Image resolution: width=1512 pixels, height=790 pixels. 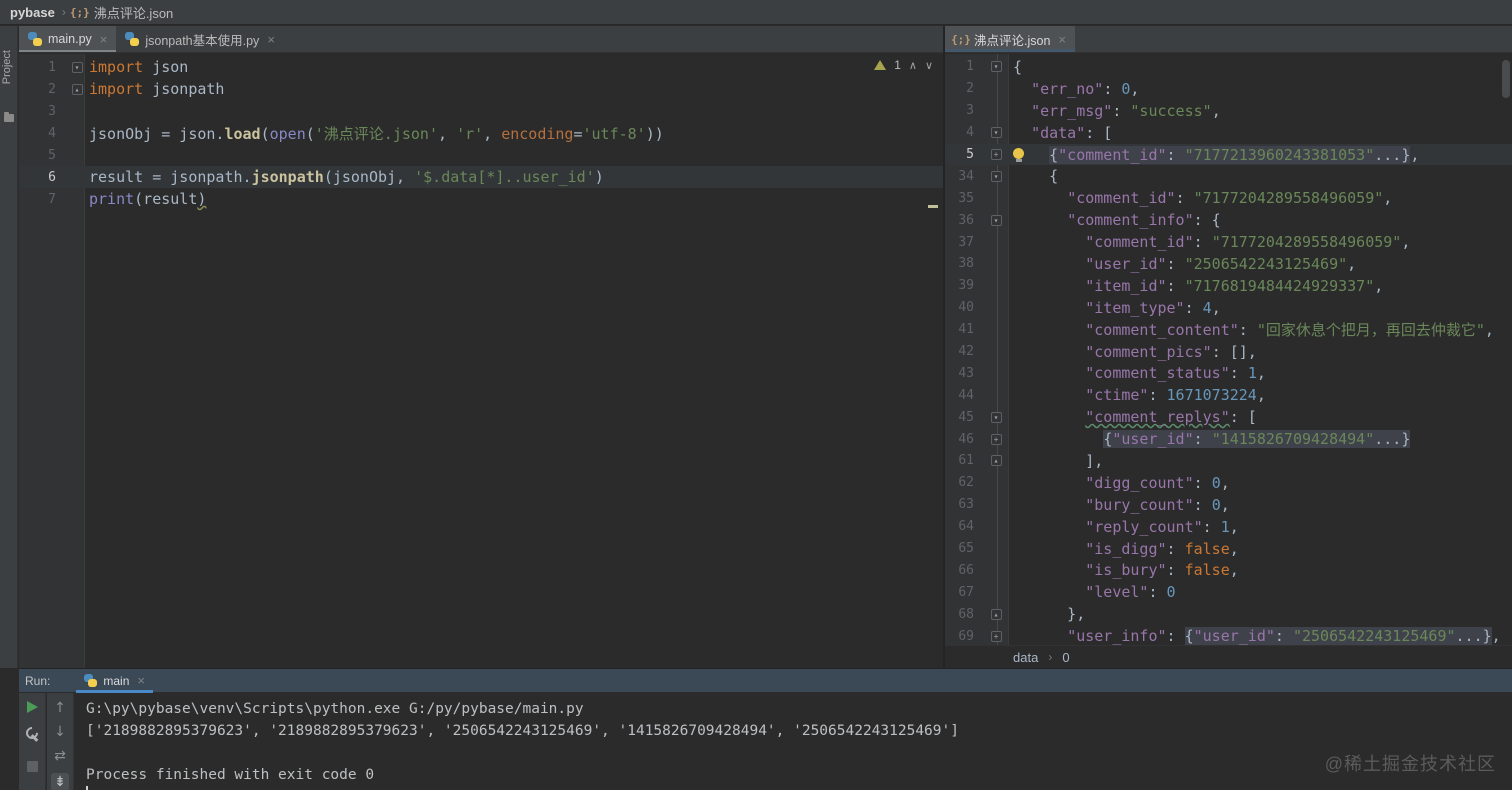 What do you see at coordinates (68, 39) in the screenshot?
I see `tab-main-py: main.py ×` at bounding box center [68, 39].